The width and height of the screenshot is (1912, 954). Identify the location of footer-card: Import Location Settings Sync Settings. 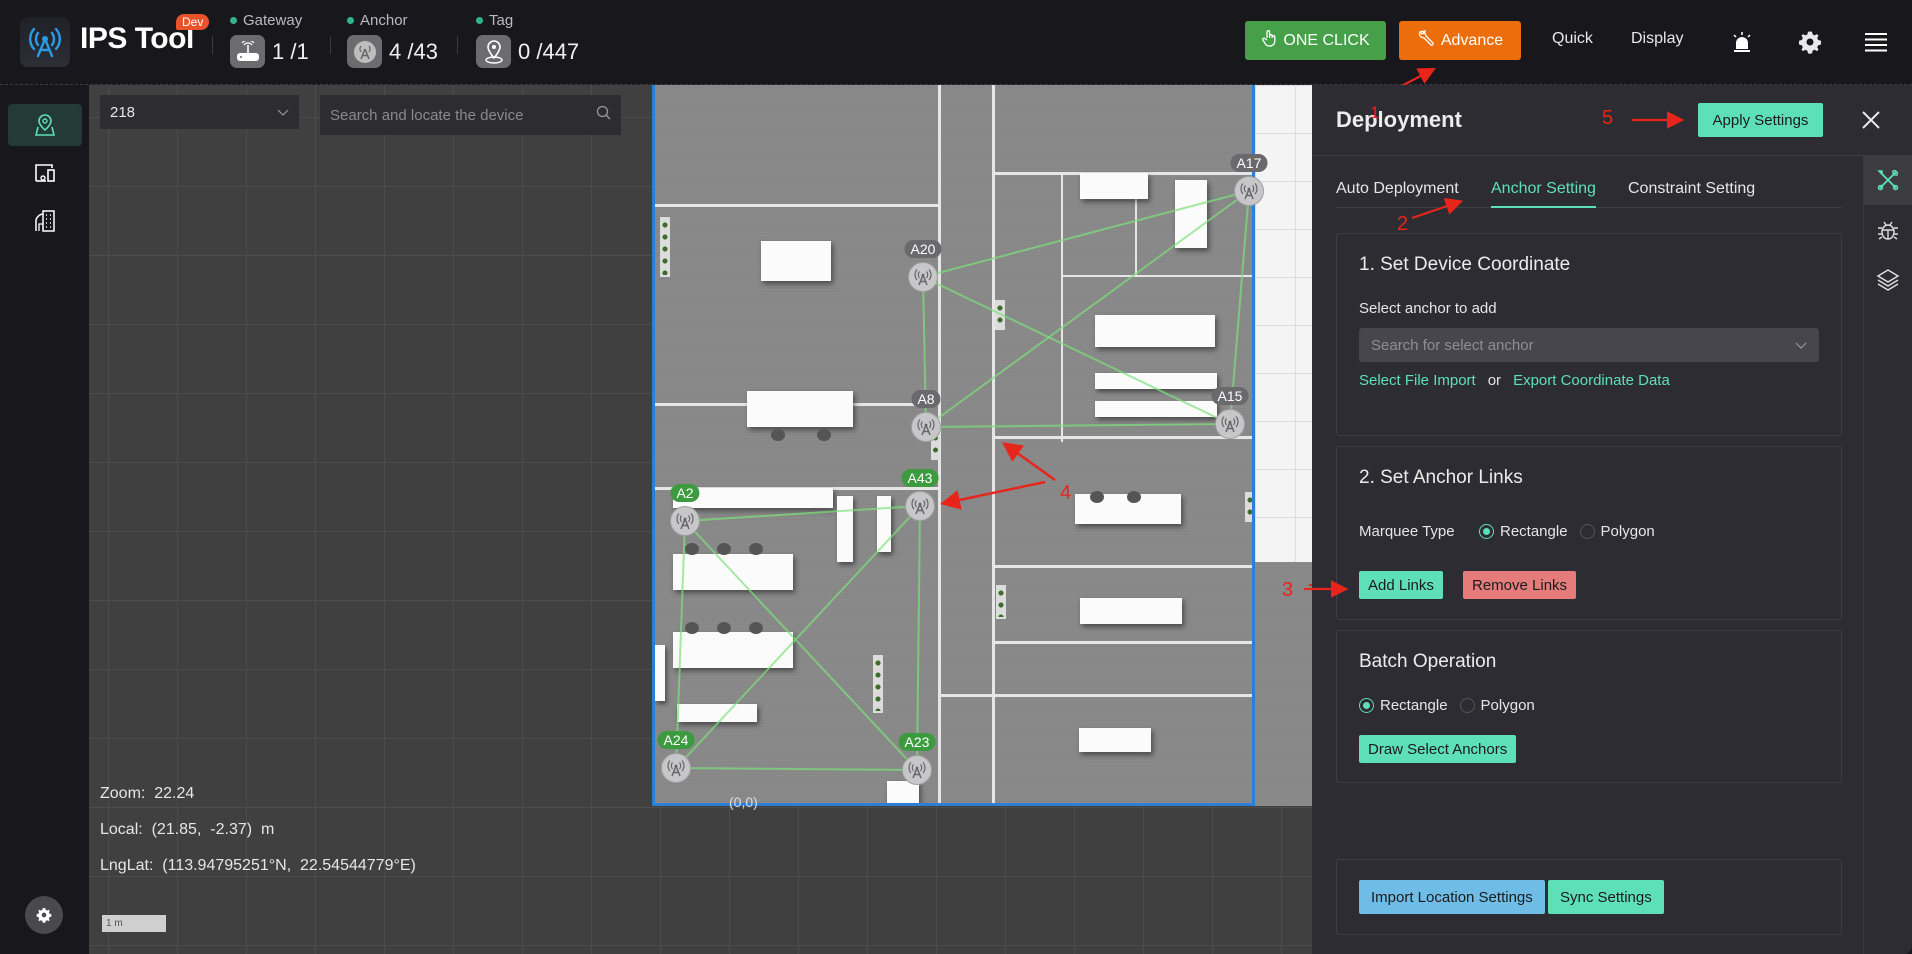
(1589, 897).